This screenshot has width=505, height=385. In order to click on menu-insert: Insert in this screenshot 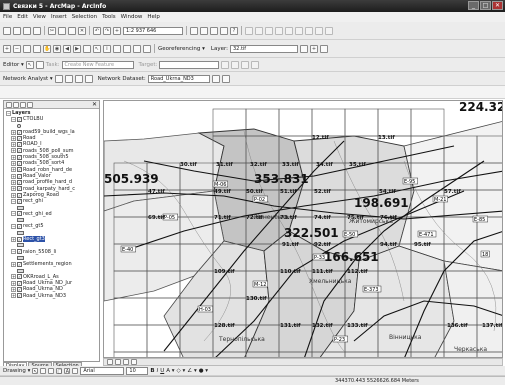, I will do `click(59, 17)`.